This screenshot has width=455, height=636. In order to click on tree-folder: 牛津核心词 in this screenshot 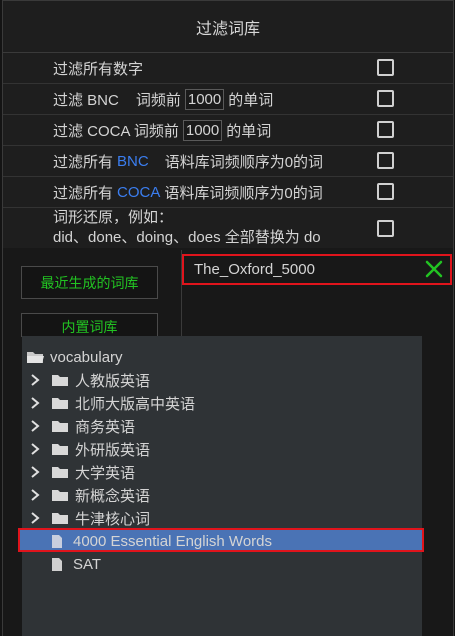, I will do `click(89, 518)`.